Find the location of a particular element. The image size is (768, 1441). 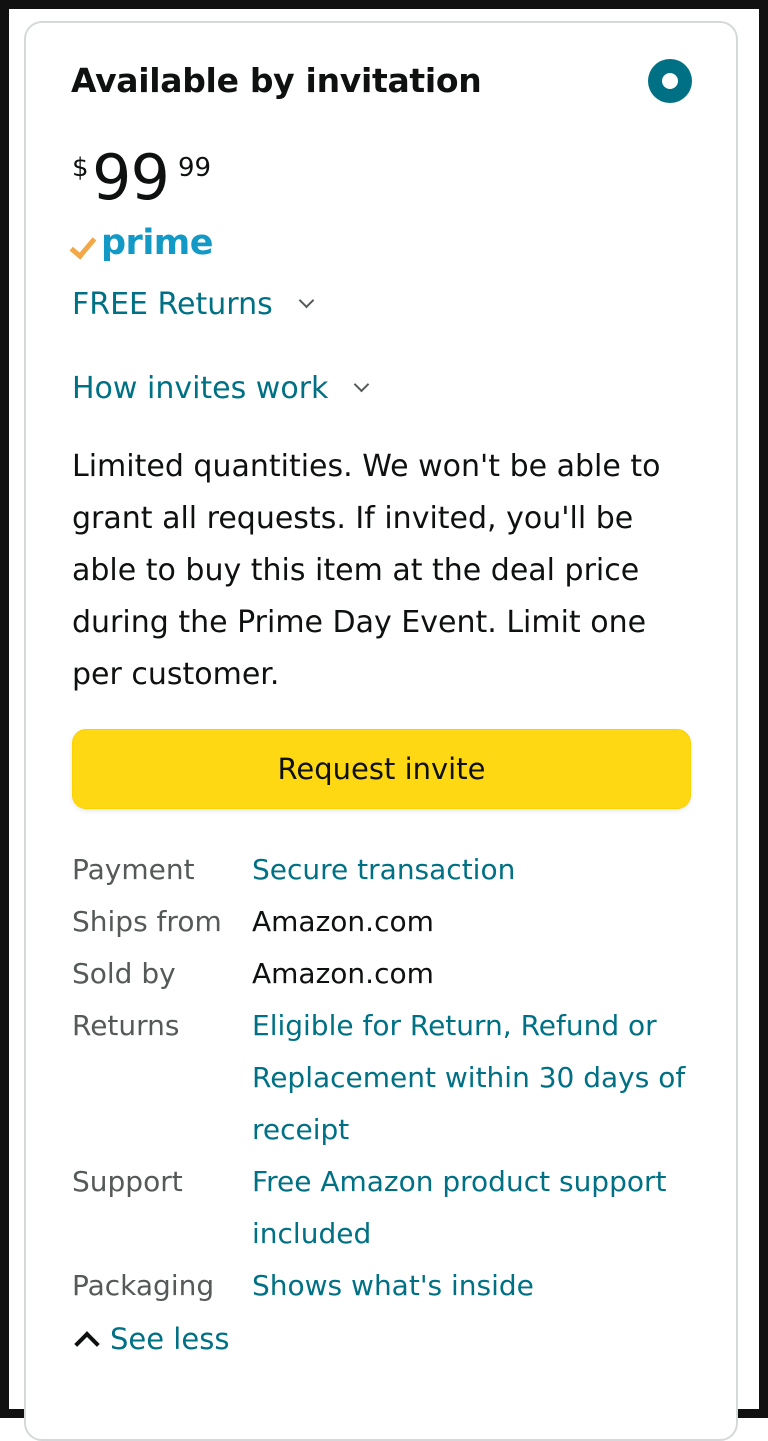

detail-row-payment: Payment Secure transaction is located at coordinates (392, 870).